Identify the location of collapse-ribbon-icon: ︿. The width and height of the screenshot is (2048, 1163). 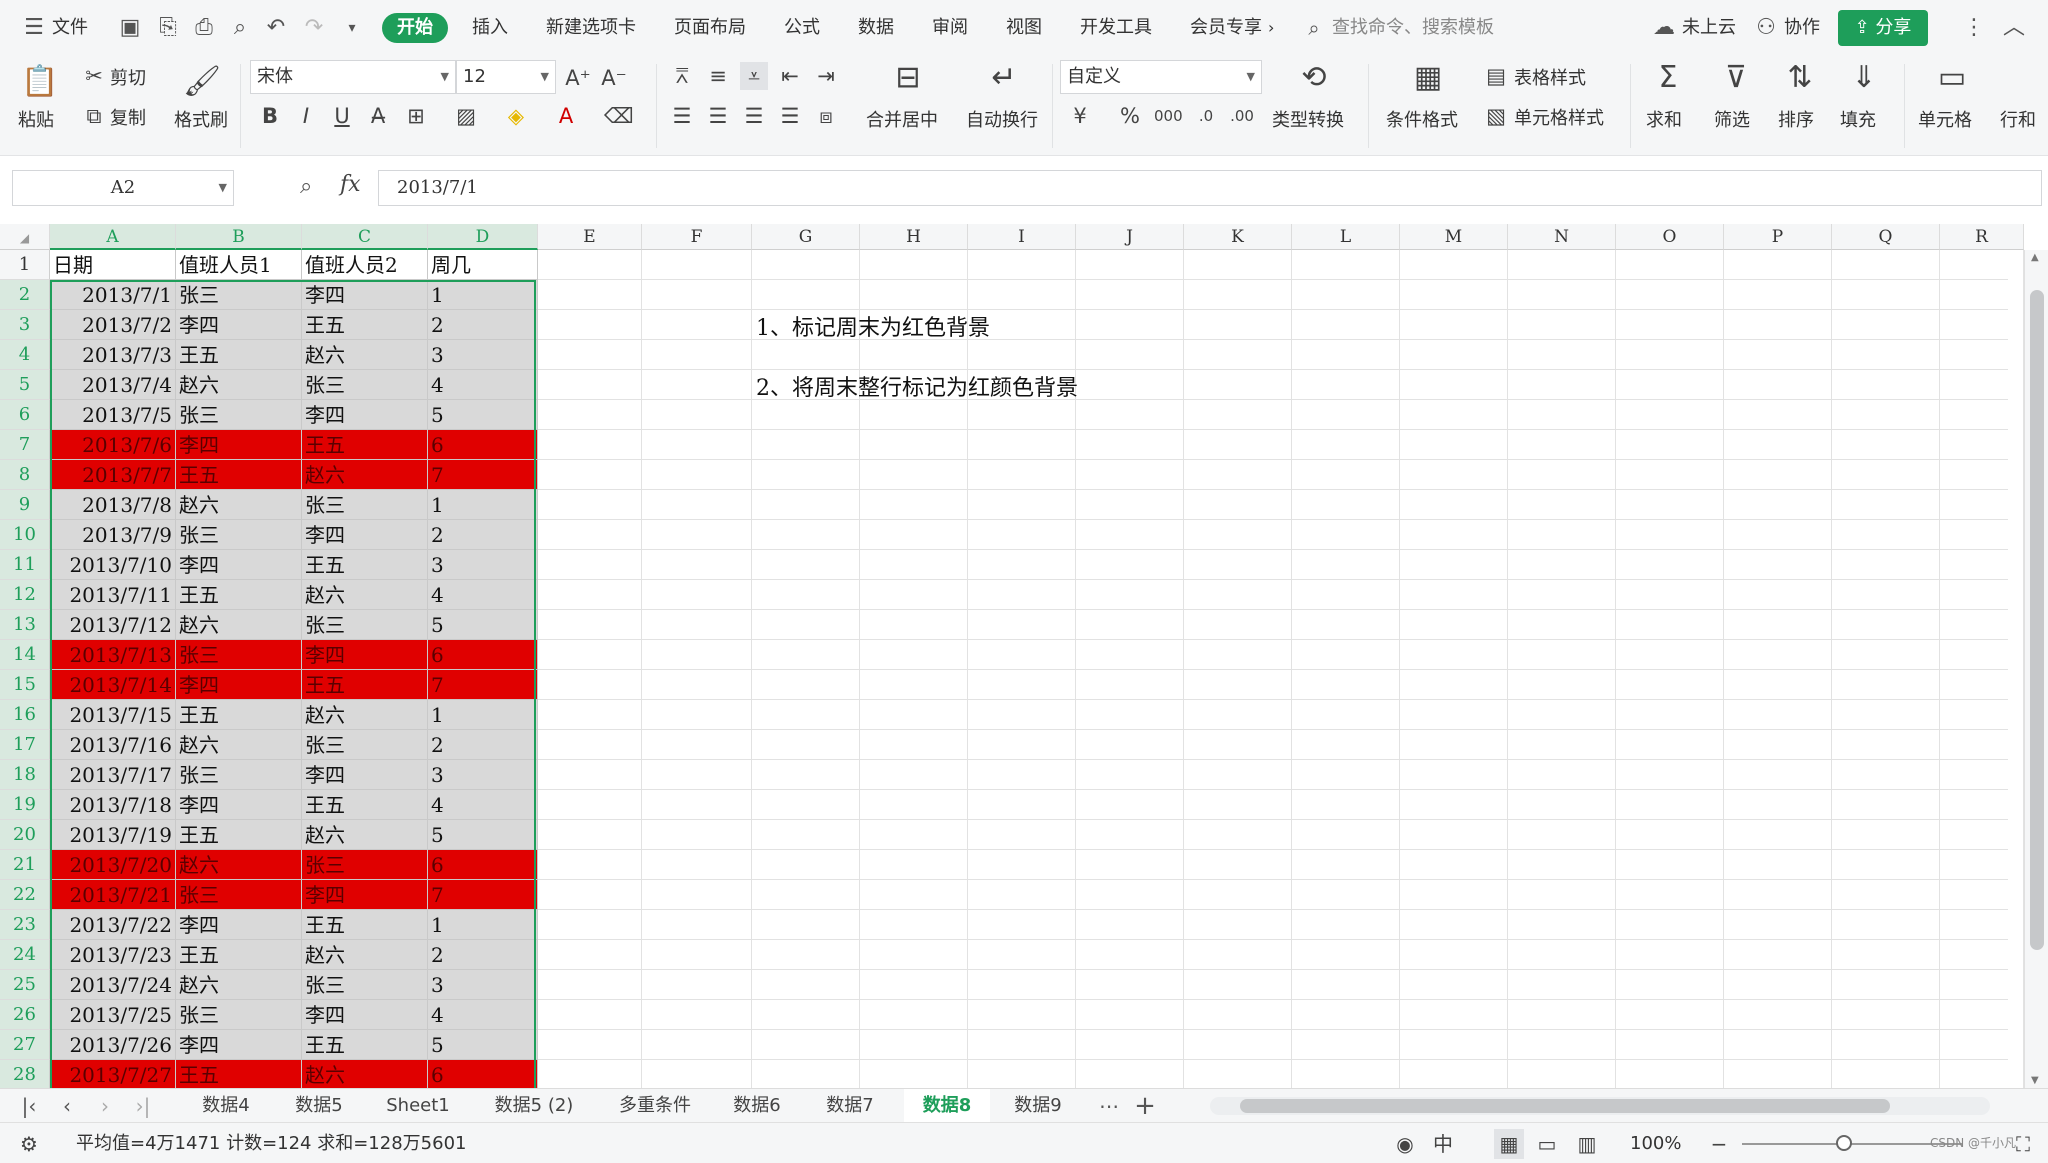
(2014, 28).